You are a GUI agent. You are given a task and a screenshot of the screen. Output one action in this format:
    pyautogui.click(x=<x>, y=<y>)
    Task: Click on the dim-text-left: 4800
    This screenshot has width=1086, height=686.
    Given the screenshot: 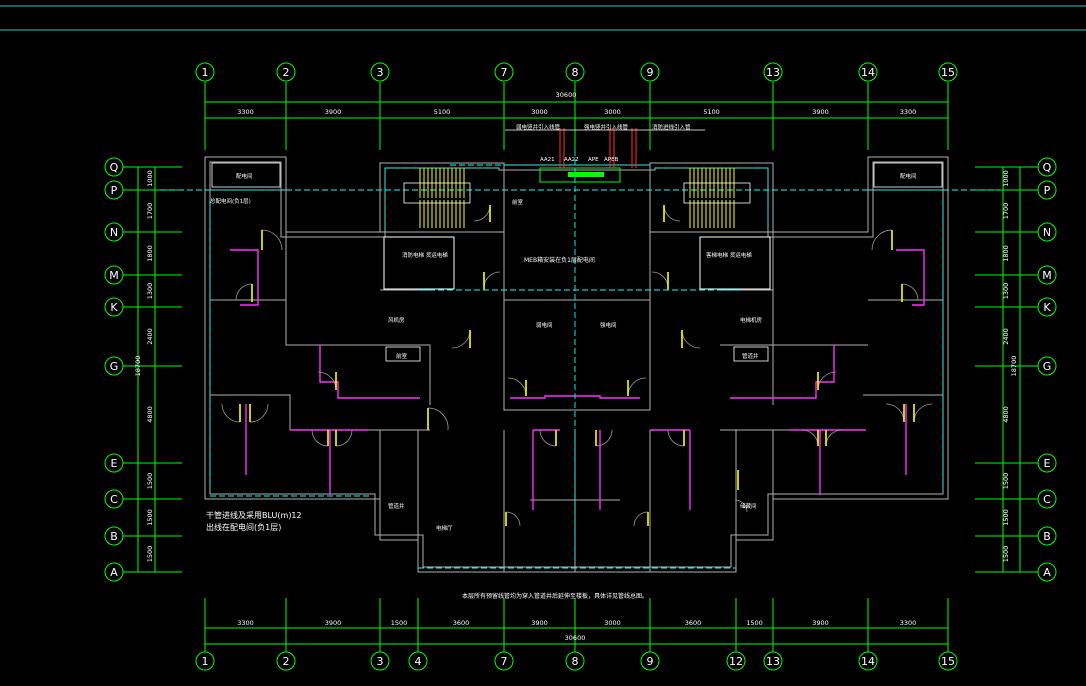 What is the action you would take?
    pyautogui.click(x=150, y=414)
    